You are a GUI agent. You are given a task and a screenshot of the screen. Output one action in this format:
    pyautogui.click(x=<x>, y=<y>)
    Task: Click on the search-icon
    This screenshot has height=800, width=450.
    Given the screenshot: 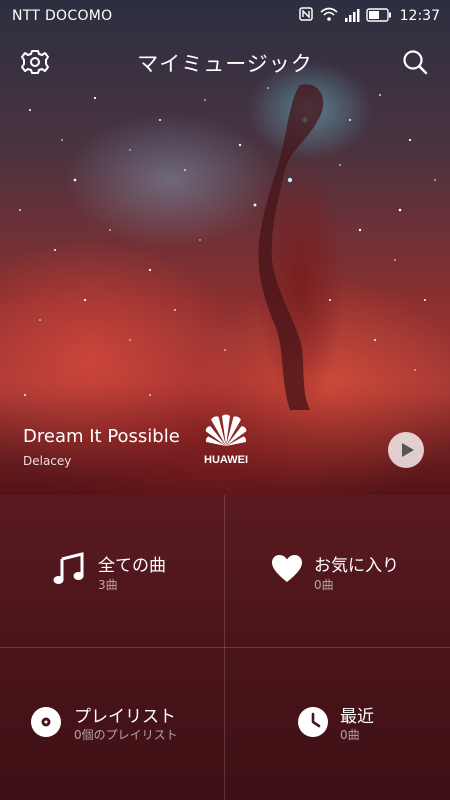 What is the action you would take?
    pyautogui.click(x=415, y=65)
    